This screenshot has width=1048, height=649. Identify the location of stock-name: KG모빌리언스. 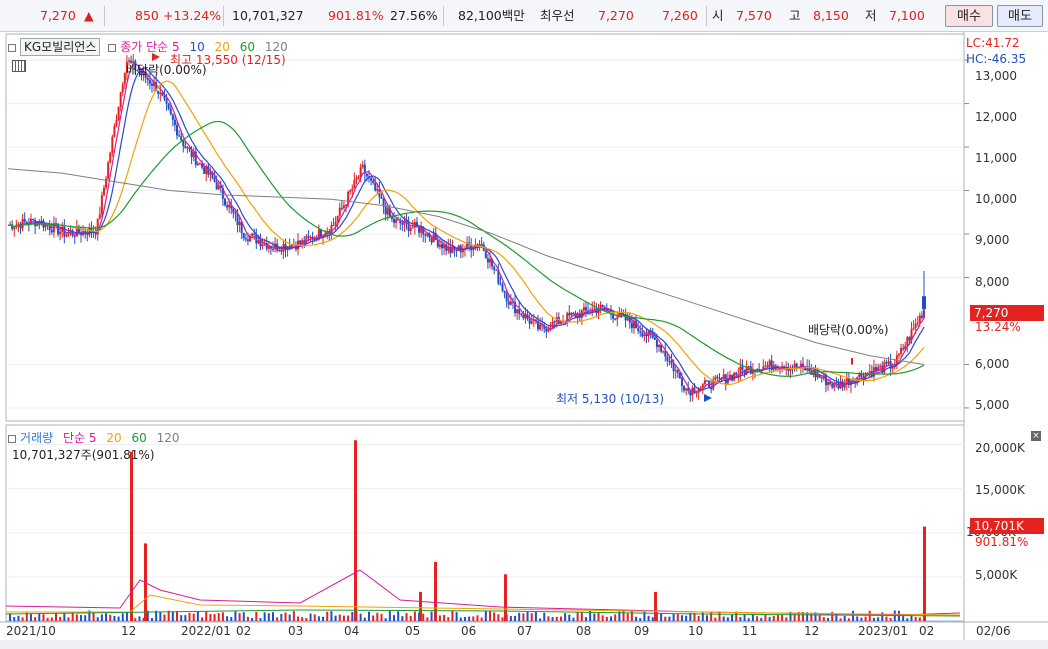
(60, 47).